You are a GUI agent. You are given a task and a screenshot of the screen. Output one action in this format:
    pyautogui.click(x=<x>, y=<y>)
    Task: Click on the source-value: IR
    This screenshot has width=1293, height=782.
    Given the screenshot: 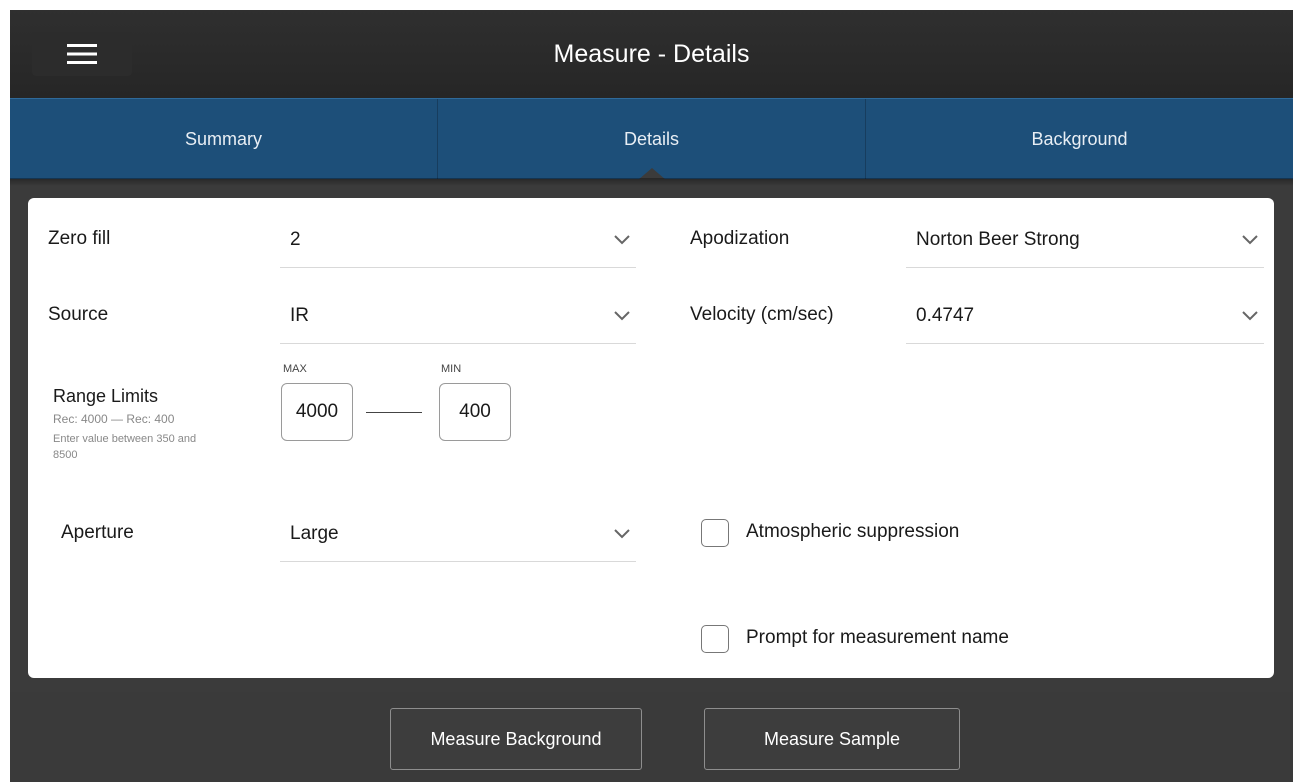 What is the action you would take?
    pyautogui.click(x=299, y=315)
    